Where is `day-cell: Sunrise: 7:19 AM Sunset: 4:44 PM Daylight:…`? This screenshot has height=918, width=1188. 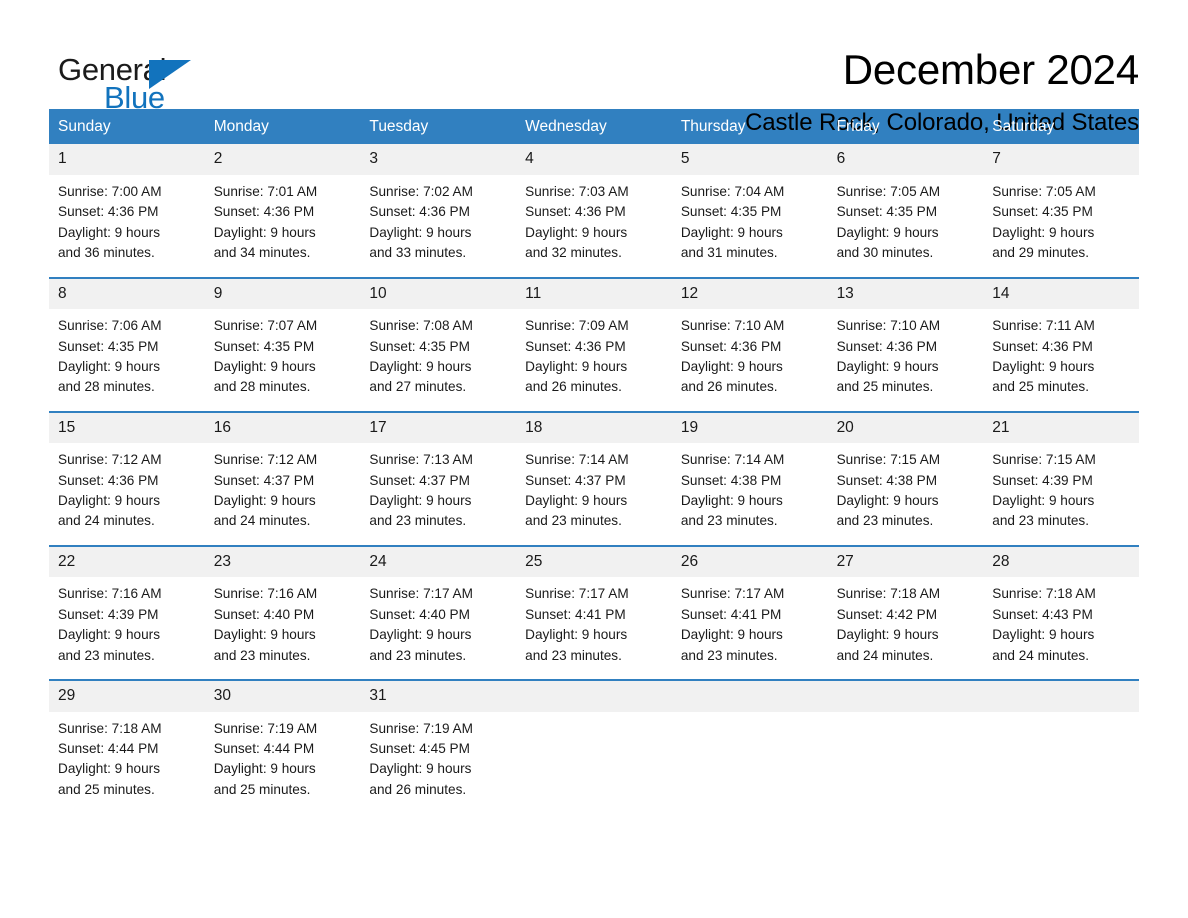 day-cell: Sunrise: 7:19 AM Sunset: 4:44 PM Daylight:… is located at coordinates (283, 760).